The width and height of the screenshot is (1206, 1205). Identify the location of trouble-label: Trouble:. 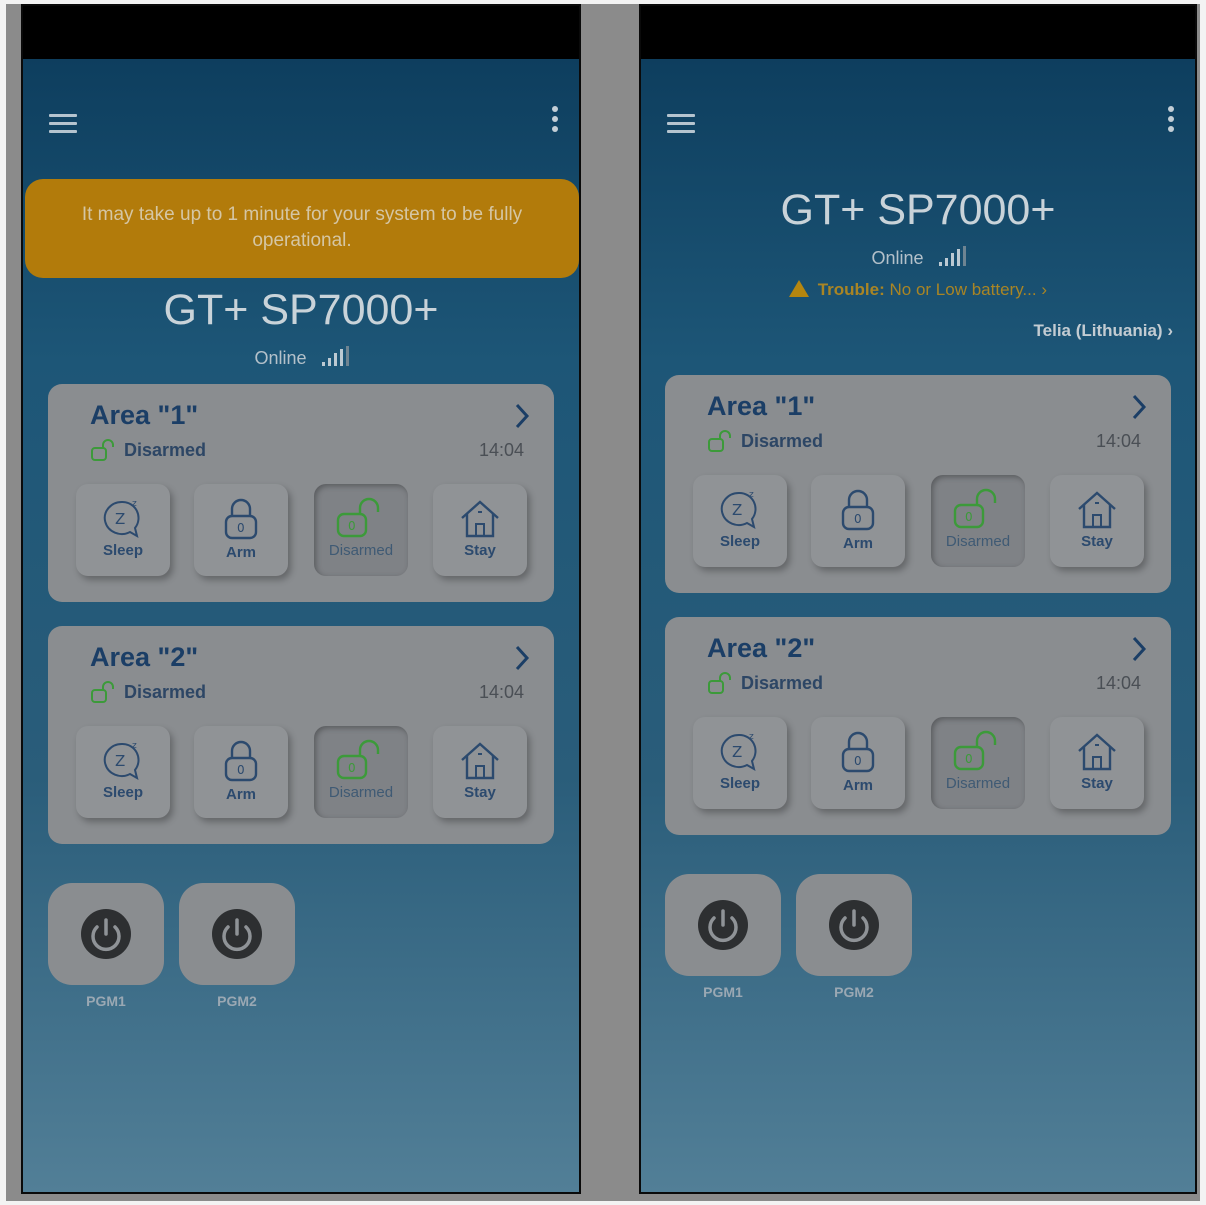
(851, 289).